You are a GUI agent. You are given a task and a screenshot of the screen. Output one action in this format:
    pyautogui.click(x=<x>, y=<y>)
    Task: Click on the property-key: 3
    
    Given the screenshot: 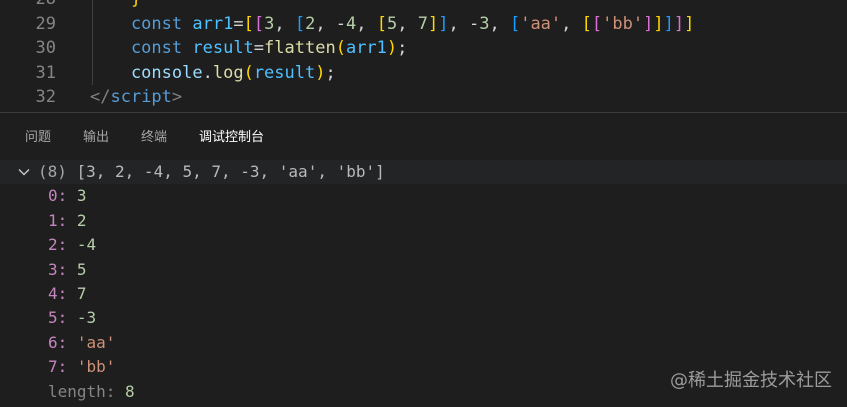 What is the action you would take?
    pyautogui.click(x=53, y=269)
    